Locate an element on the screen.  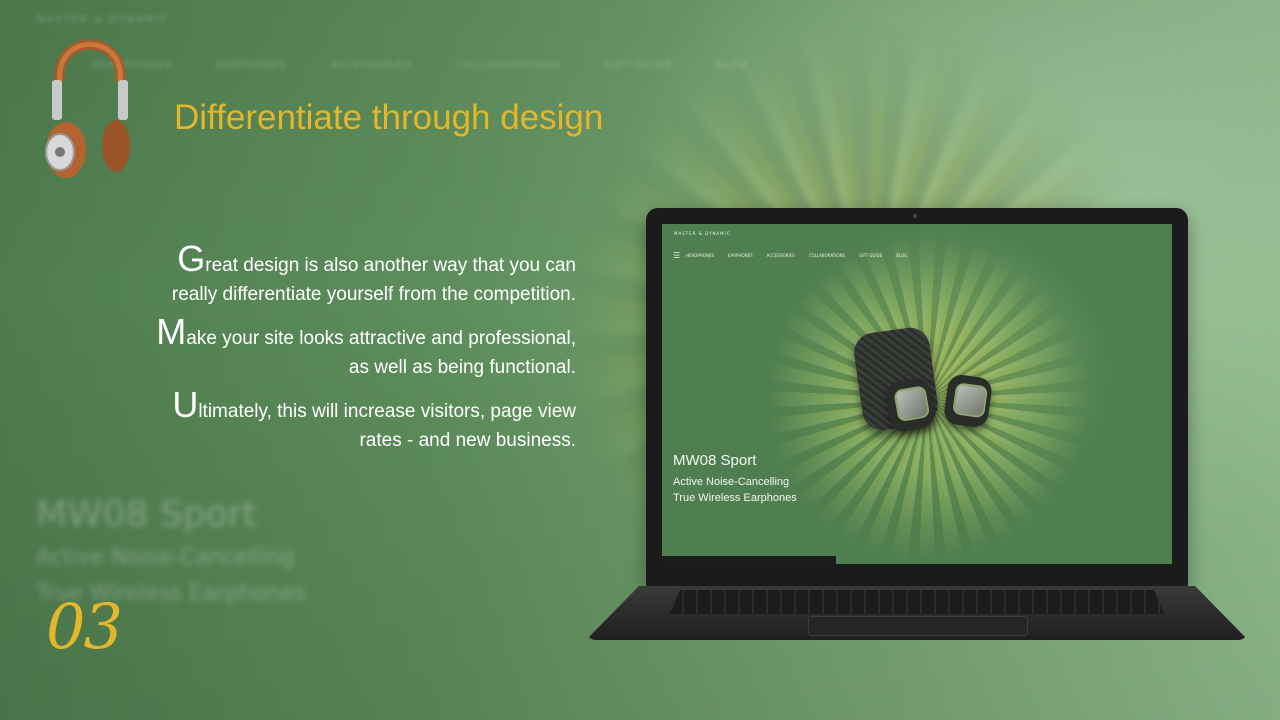
camera-icon is located at coordinates (915, 216).